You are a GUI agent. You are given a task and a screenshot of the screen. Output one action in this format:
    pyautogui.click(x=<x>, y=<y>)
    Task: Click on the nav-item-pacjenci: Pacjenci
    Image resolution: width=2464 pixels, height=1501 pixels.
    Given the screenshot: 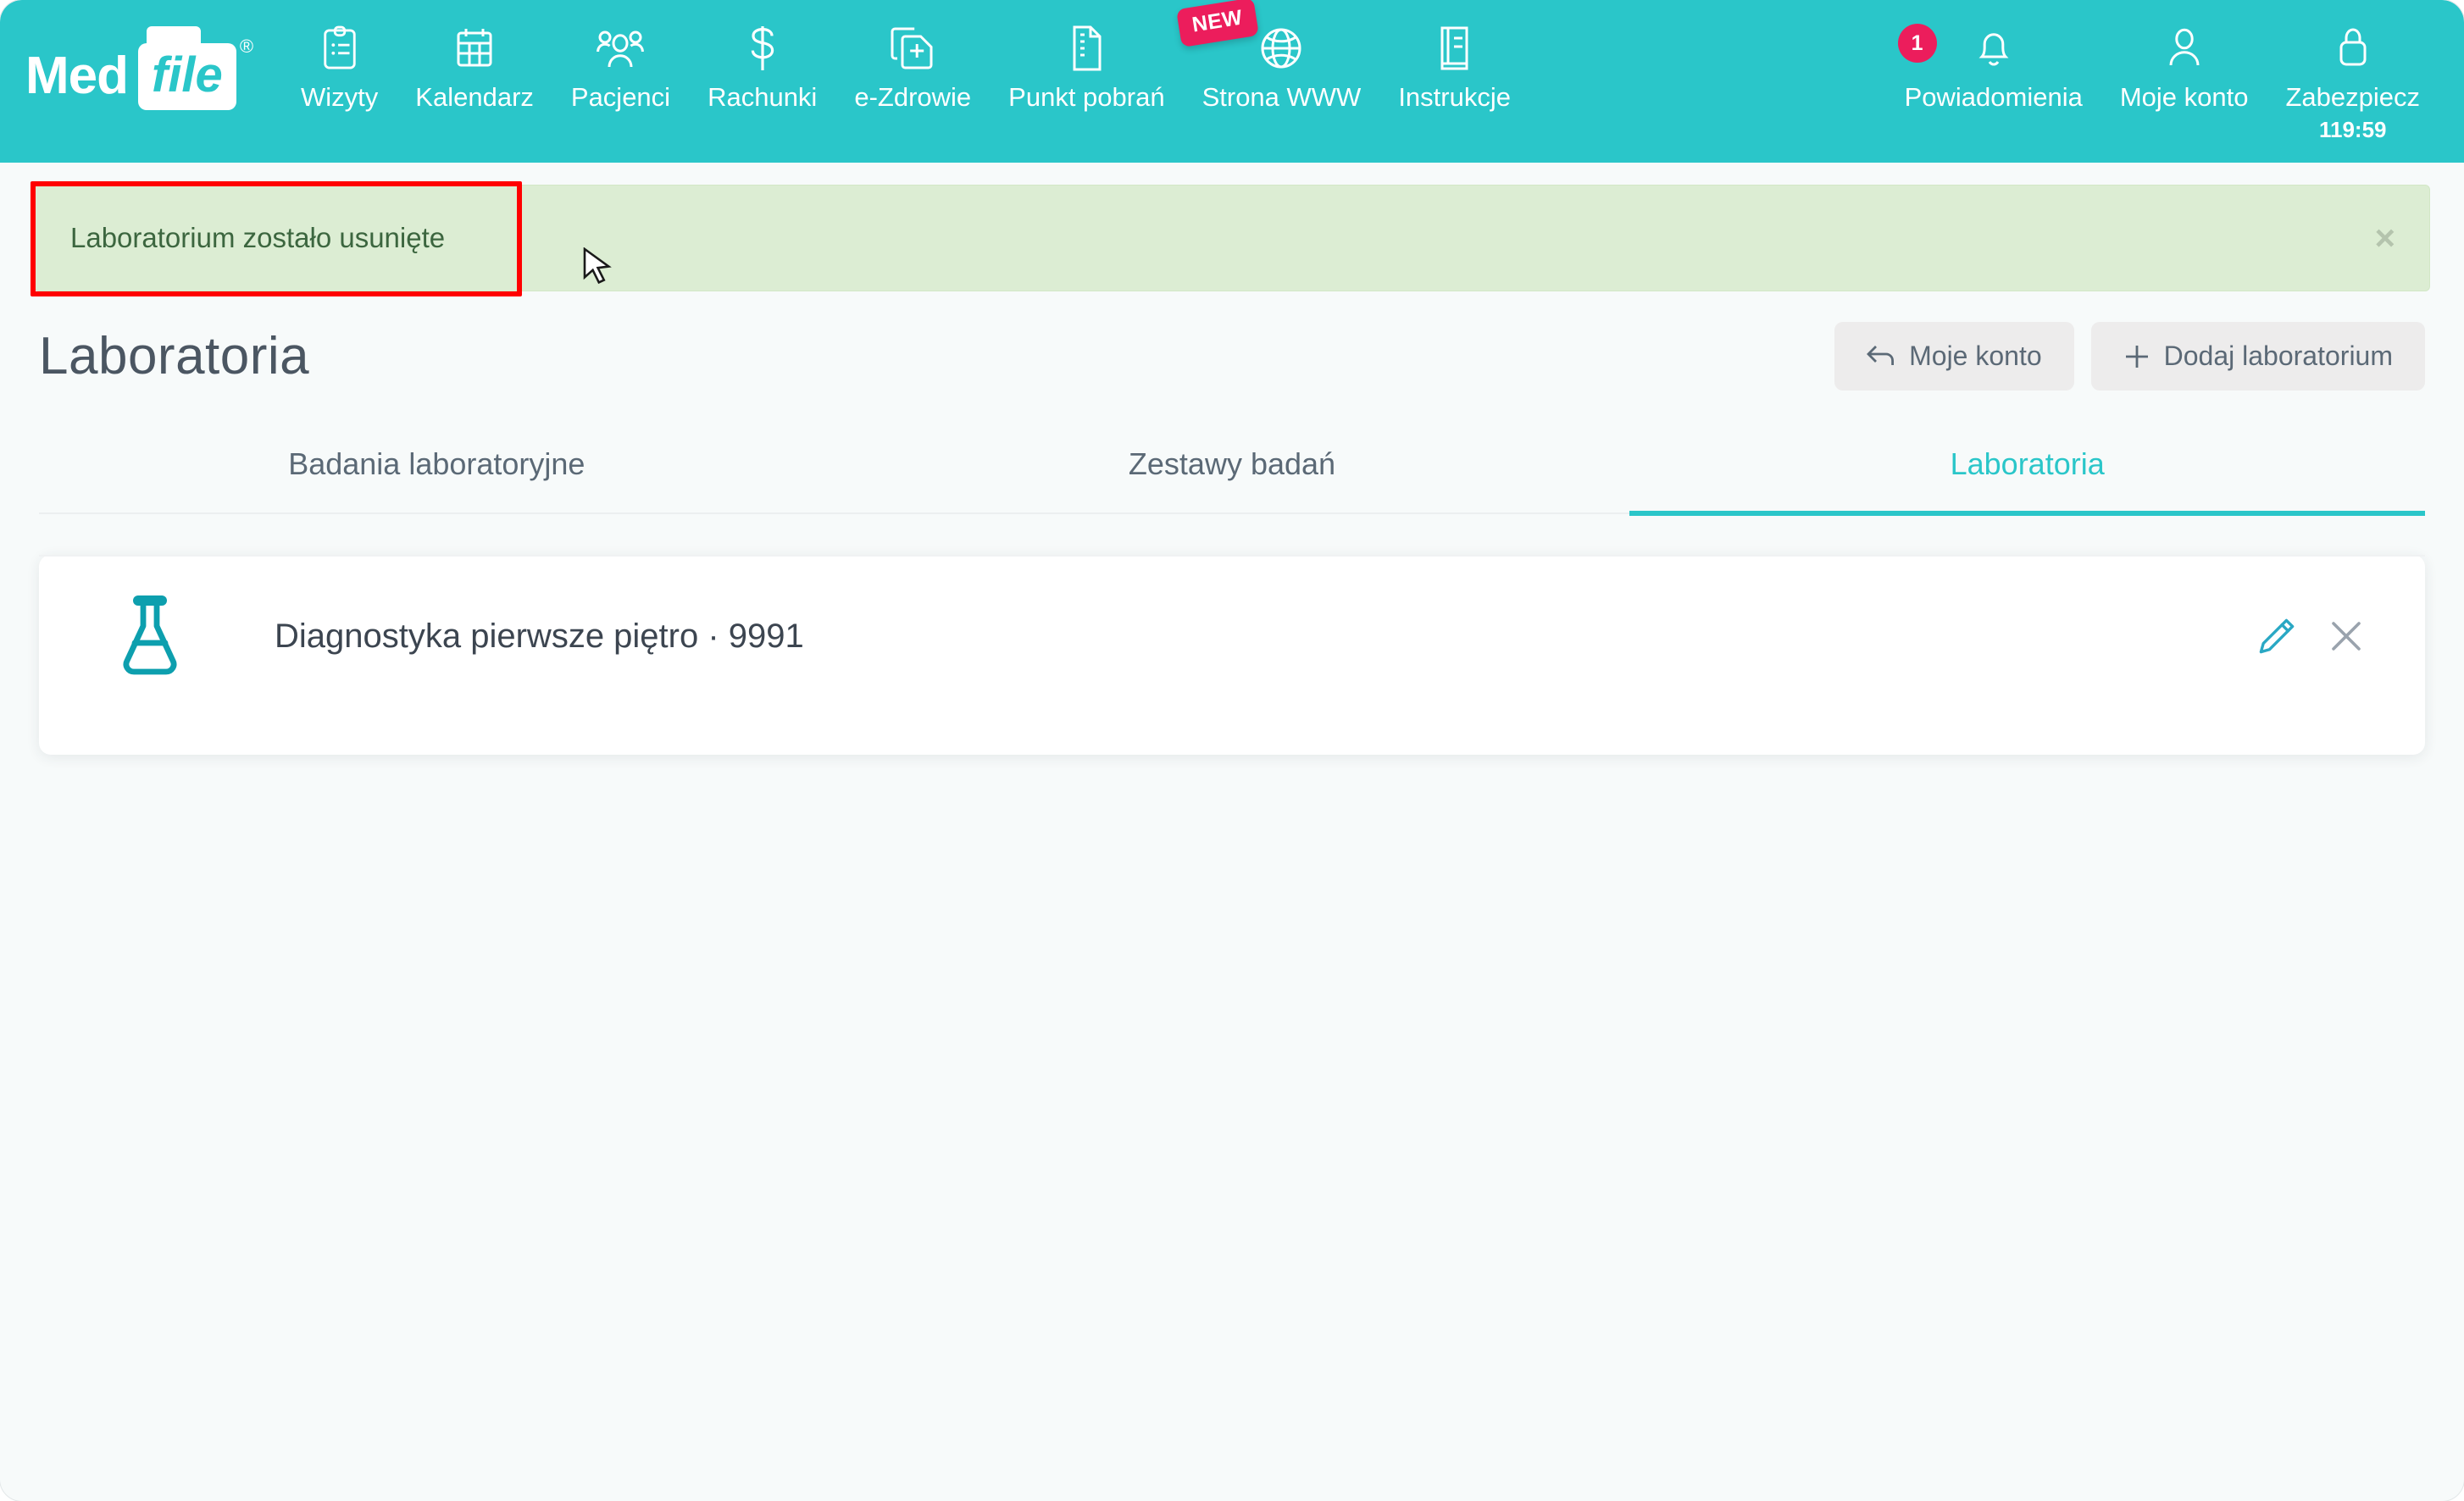 What is the action you would take?
    pyautogui.click(x=620, y=67)
    